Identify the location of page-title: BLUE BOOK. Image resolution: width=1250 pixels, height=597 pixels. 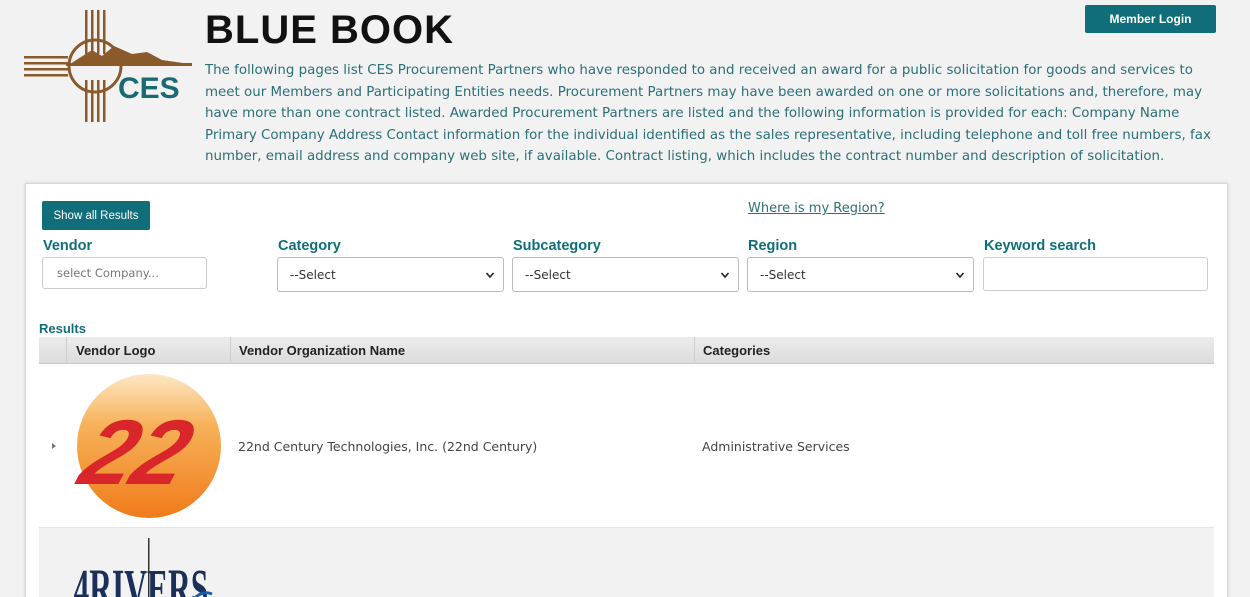
(329, 30).